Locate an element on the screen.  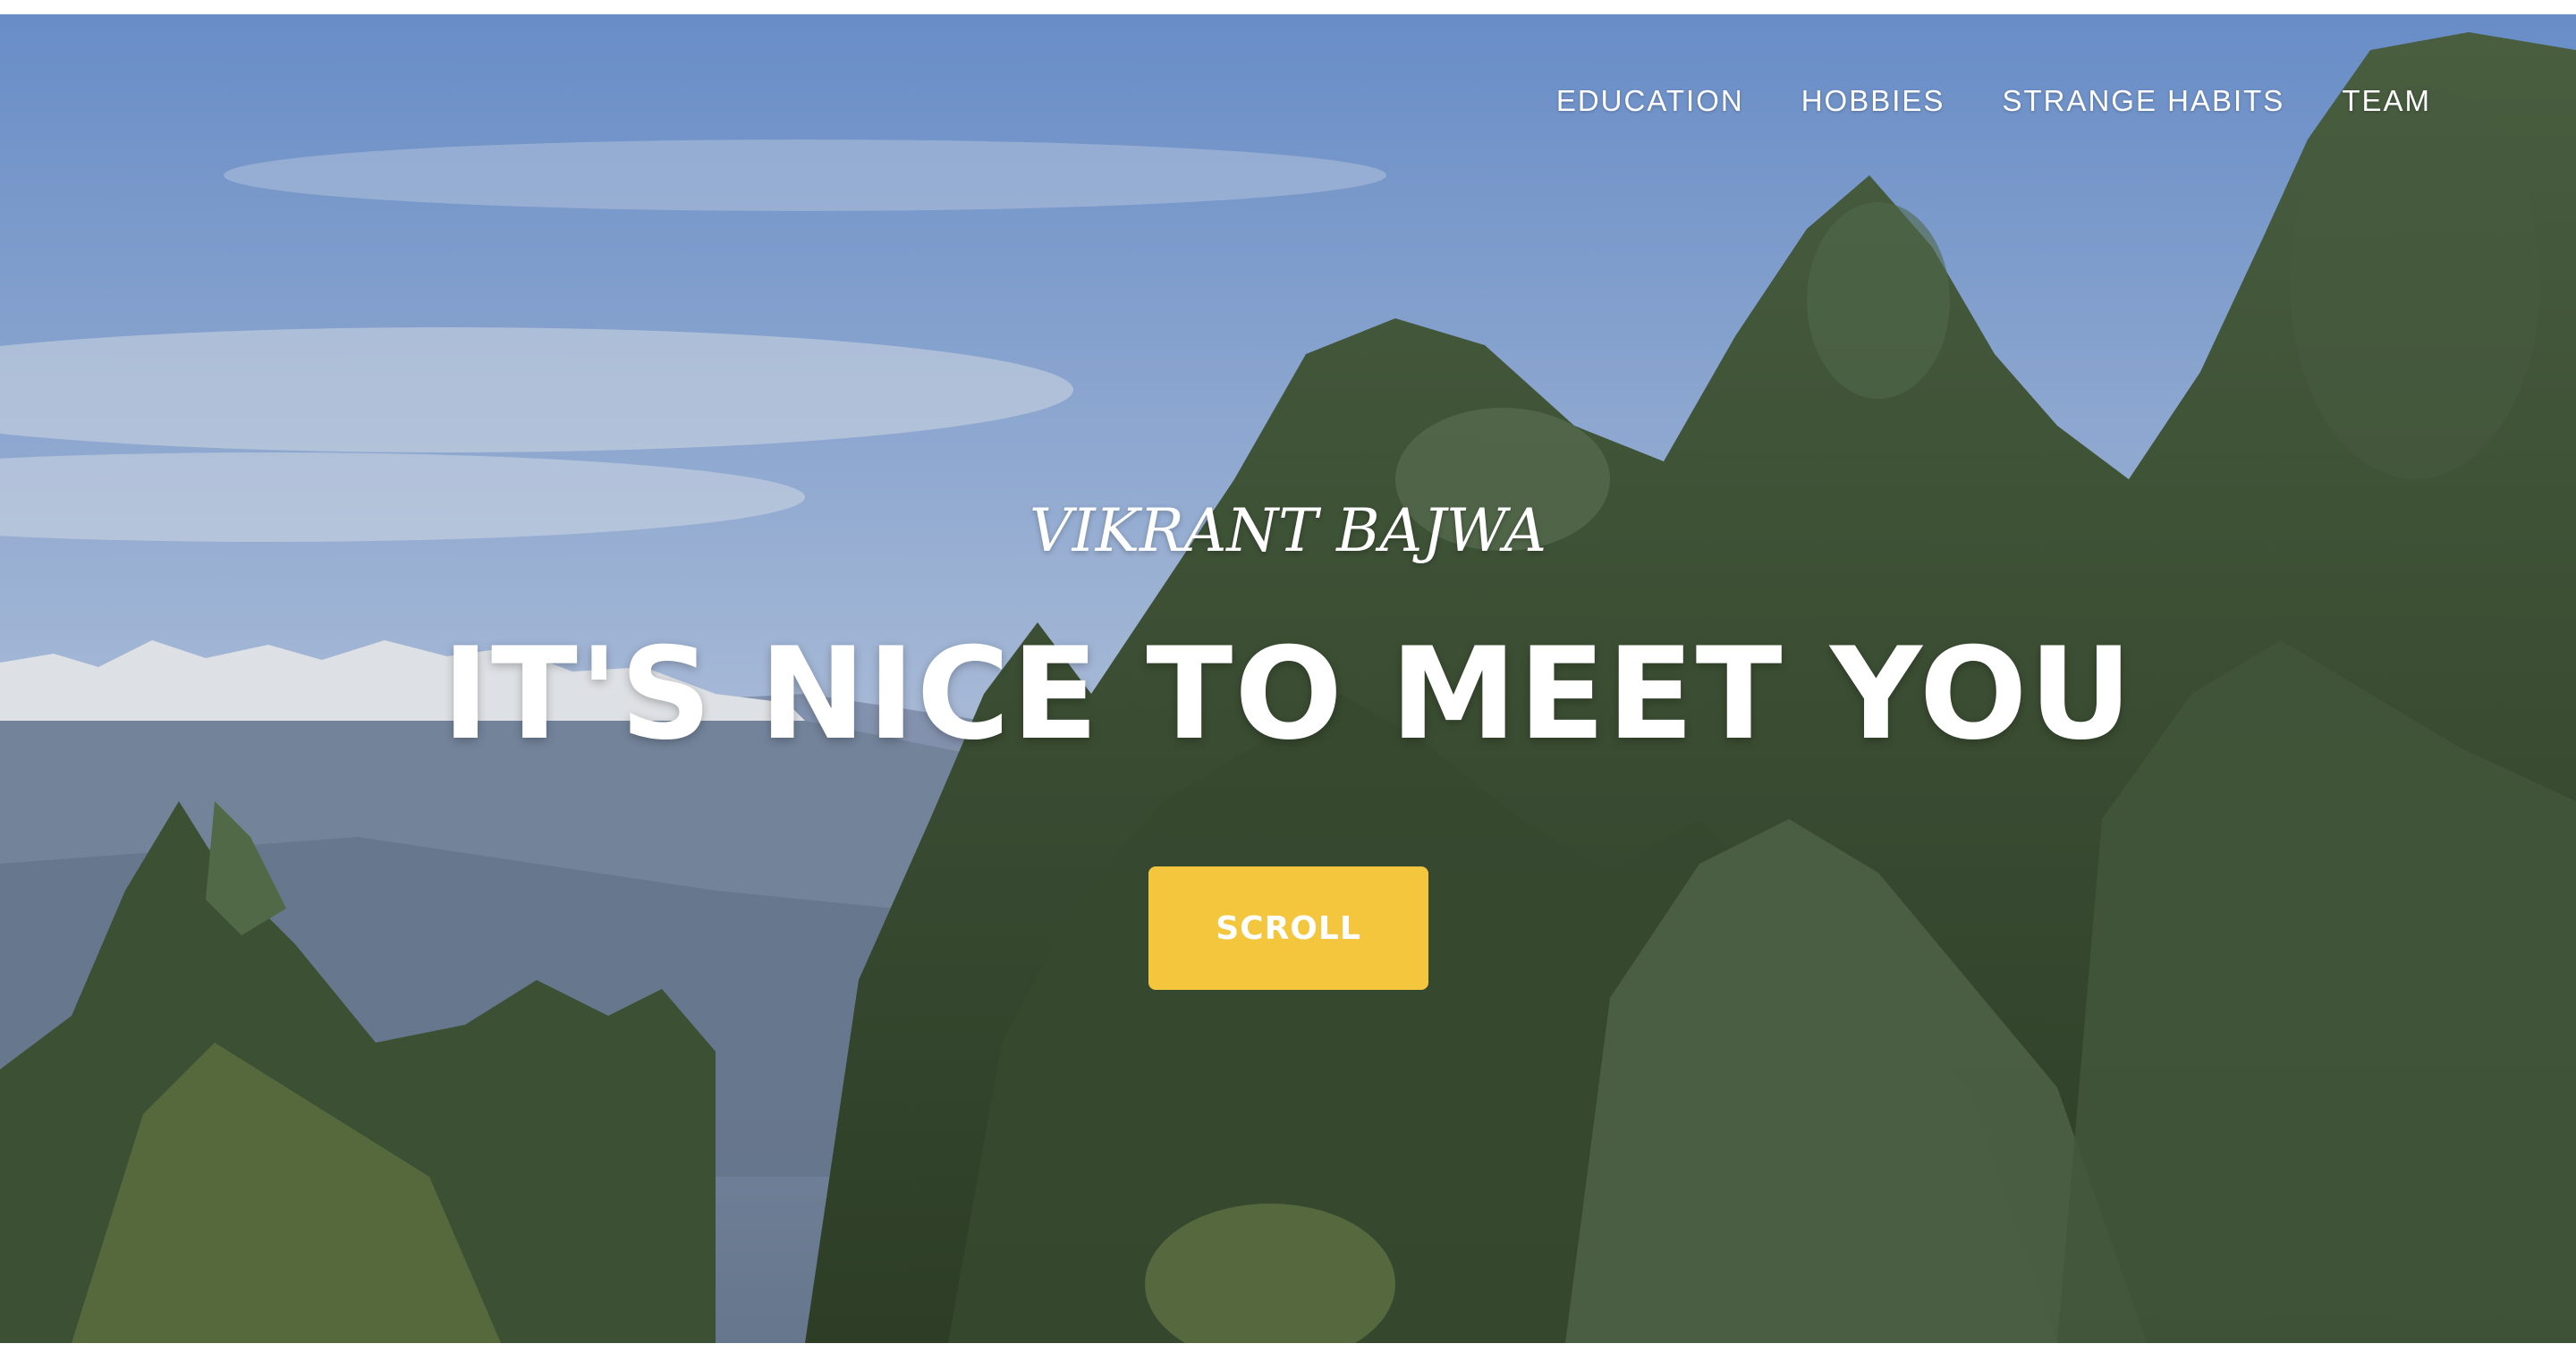
hero-heading: IT'S NICE TO MEET YOU is located at coordinates (1288, 694).